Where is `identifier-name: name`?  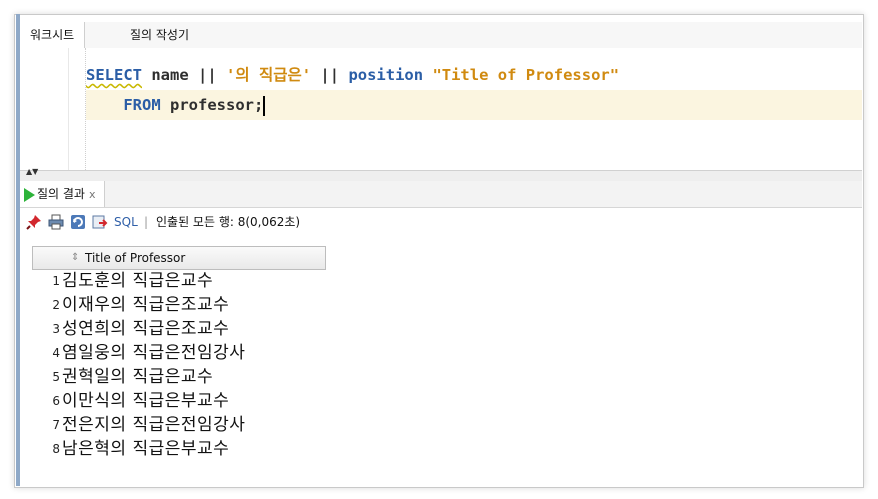
identifier-name: name is located at coordinates (170, 75).